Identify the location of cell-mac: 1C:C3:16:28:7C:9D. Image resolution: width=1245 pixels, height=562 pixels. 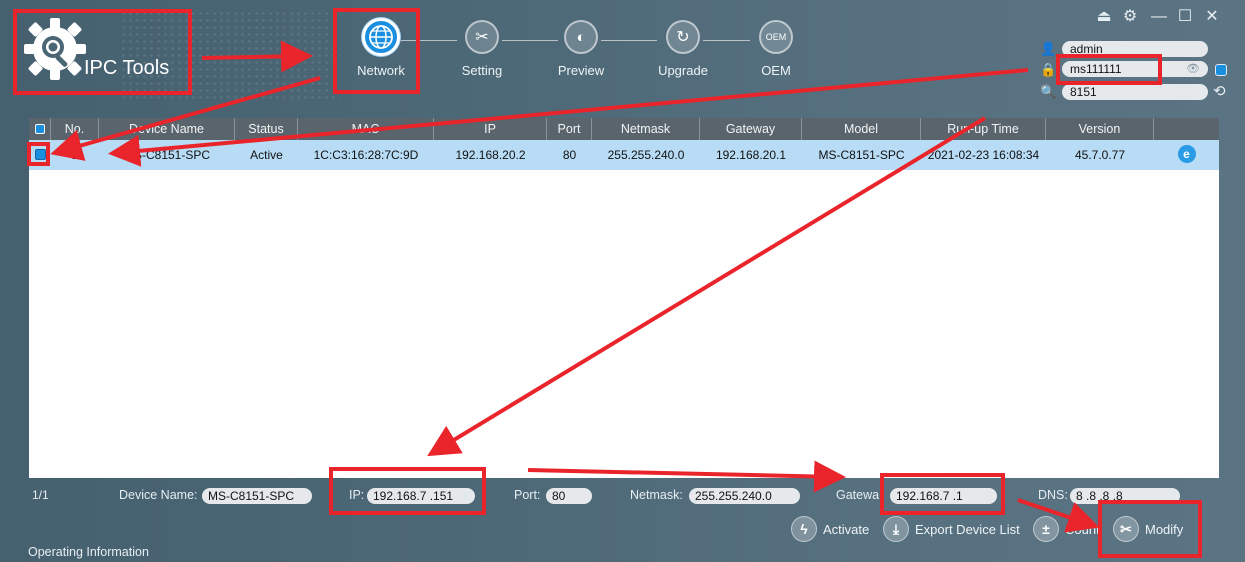
(366, 155).